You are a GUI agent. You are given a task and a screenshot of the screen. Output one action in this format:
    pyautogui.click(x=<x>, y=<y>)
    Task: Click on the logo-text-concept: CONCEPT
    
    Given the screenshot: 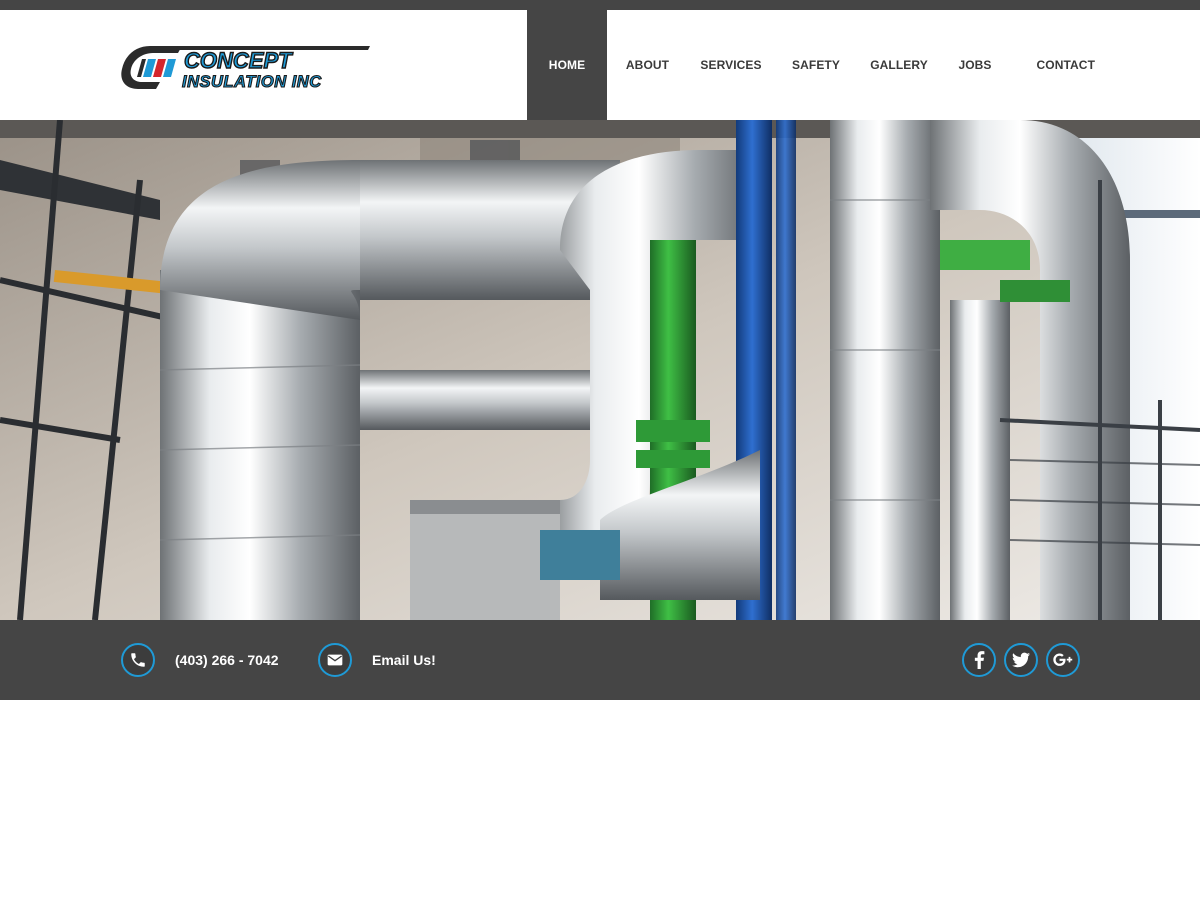 What is the action you would take?
    pyautogui.click(x=238, y=60)
    